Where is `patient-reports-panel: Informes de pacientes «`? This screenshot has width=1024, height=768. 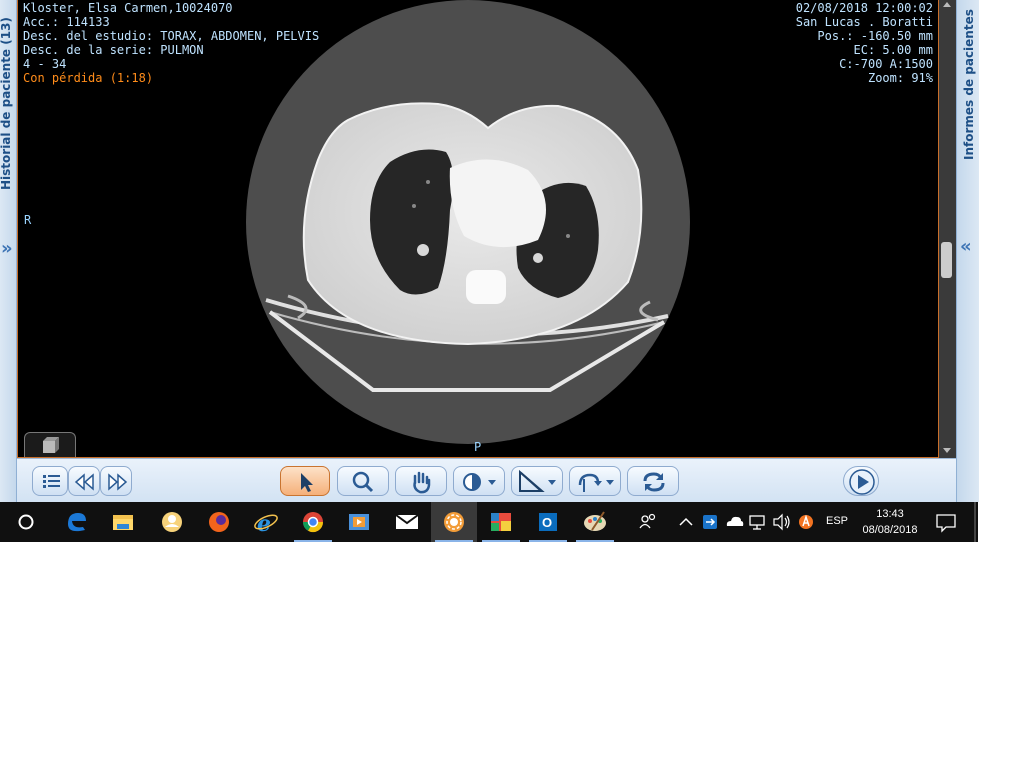
patient-reports-panel: Informes de pacientes « is located at coordinates (967, 251).